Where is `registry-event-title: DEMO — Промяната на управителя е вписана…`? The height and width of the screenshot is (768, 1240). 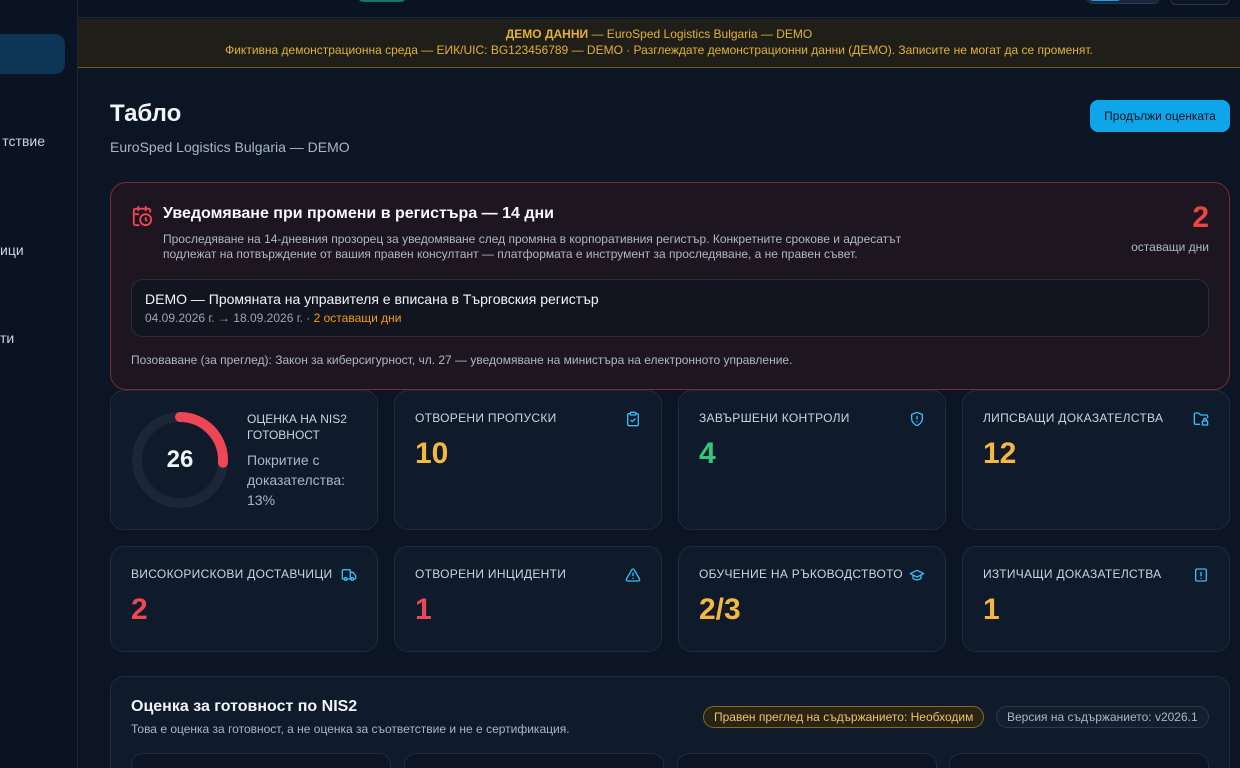
registry-event-title: DEMO — Промяната на управителя е вписана… is located at coordinates (372, 299).